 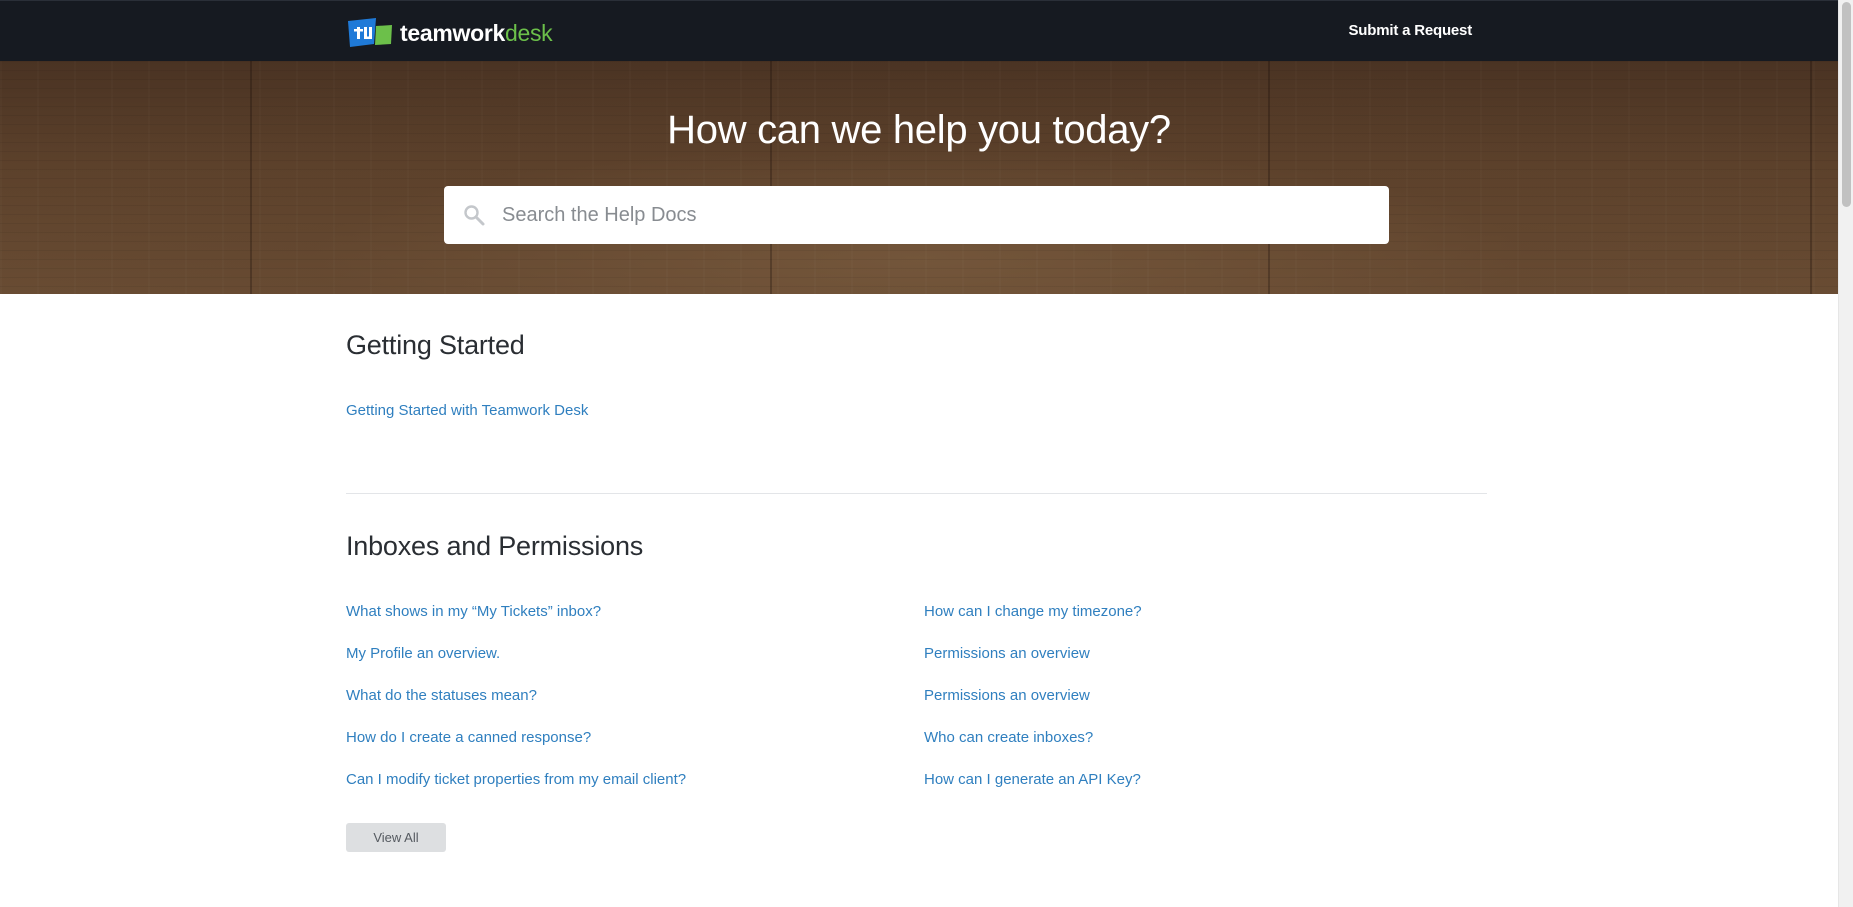 I want to click on article-link-generate-api-key: How can I generate an API Key?, so click(x=1032, y=779).